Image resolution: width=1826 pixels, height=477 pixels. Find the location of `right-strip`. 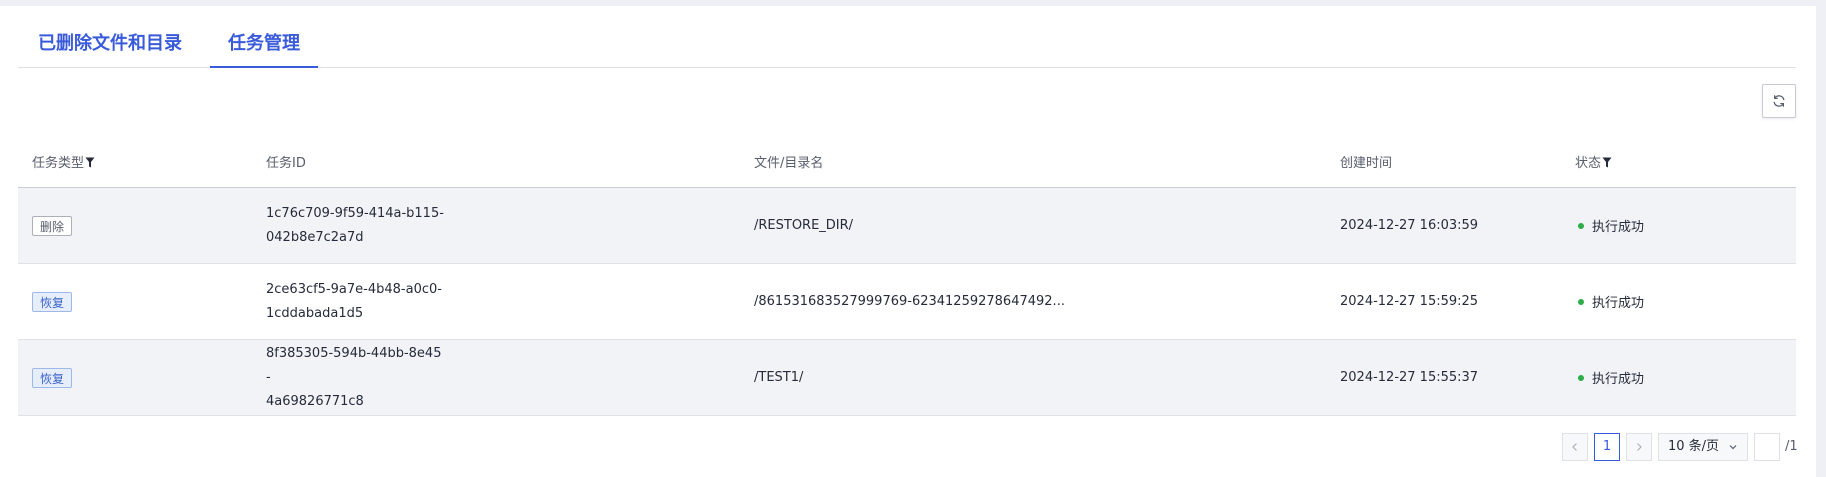

right-strip is located at coordinates (1821, 238).